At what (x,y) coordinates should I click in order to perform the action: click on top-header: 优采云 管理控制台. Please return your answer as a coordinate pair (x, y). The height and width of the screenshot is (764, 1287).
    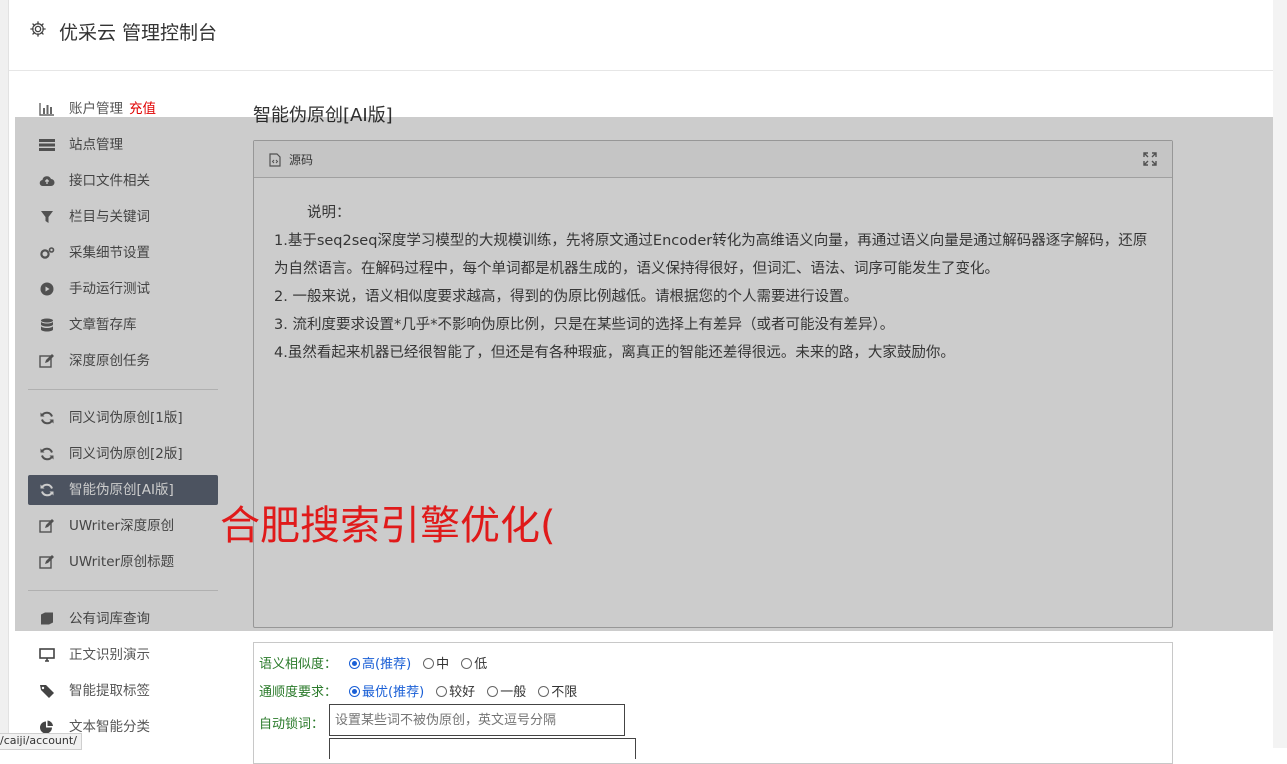
    Looking at the image, I should click on (641, 35).